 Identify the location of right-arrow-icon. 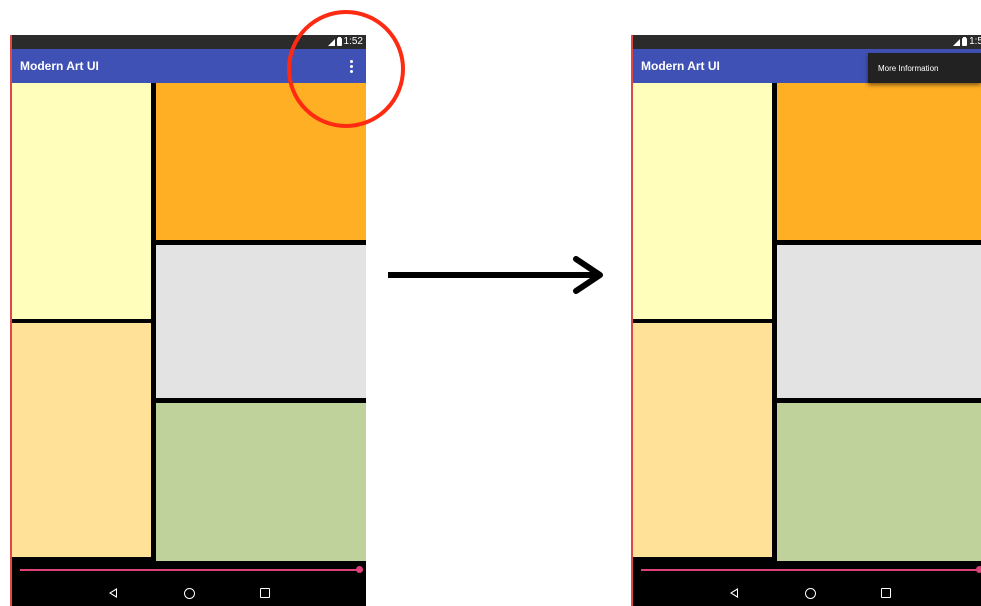
(495, 275).